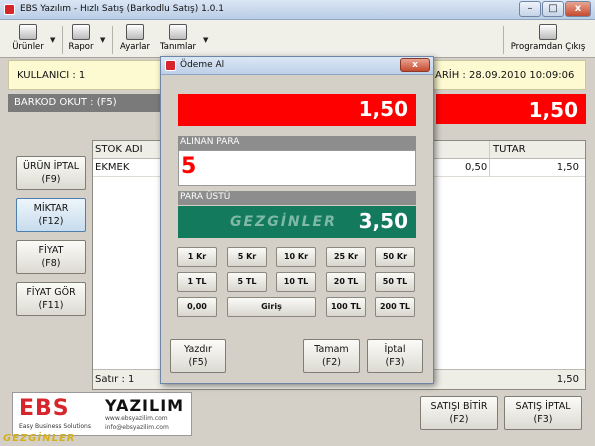  What do you see at coordinates (119, 149) in the screenshot?
I see `column-stock-name: STOK ADI` at bounding box center [119, 149].